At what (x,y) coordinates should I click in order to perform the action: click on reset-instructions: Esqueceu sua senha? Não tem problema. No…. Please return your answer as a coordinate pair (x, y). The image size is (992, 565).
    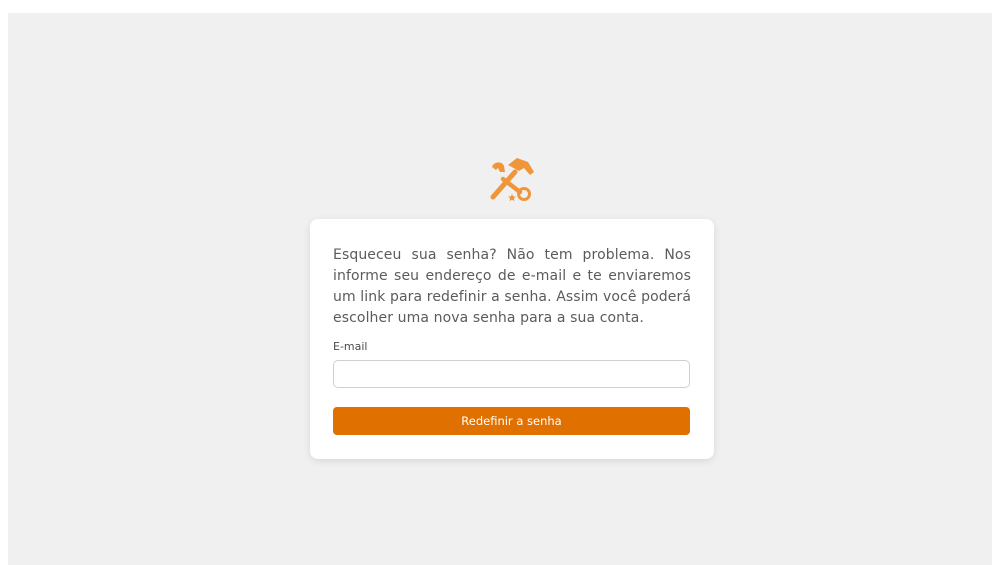
    Looking at the image, I should click on (512, 286).